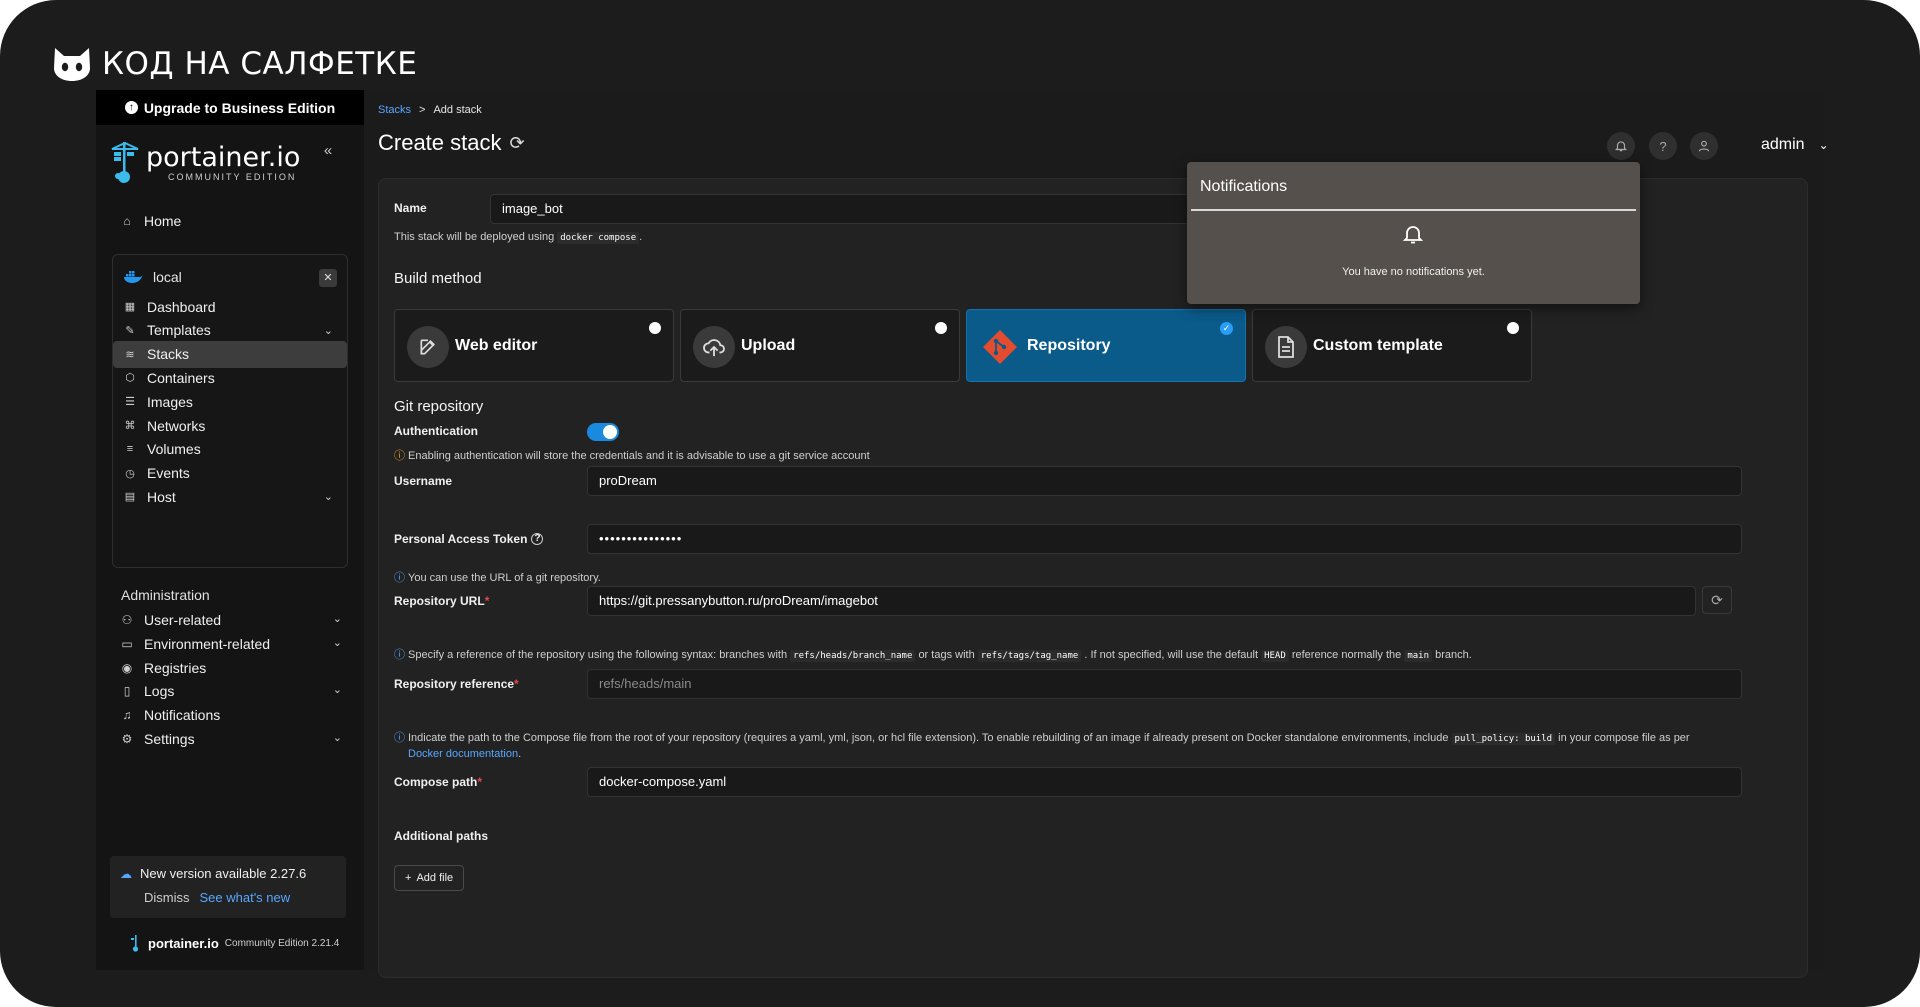  Describe the element at coordinates (1069, 345) in the screenshot. I see `build-method-label: Repository` at that location.